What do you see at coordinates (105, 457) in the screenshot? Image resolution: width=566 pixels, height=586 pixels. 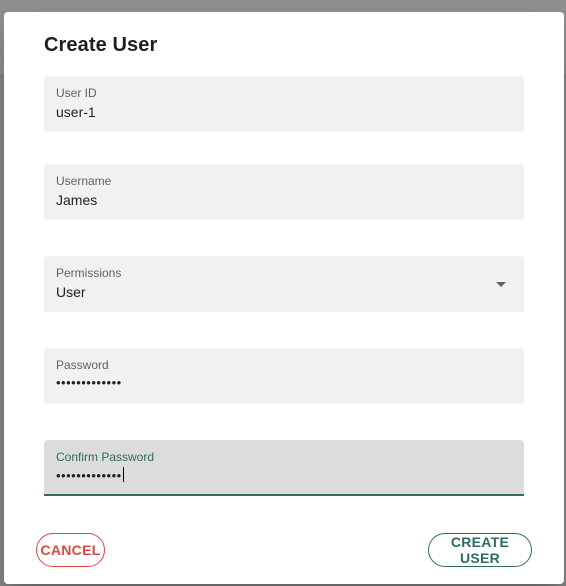 I see `confirm-password-label: Confirm Password` at bounding box center [105, 457].